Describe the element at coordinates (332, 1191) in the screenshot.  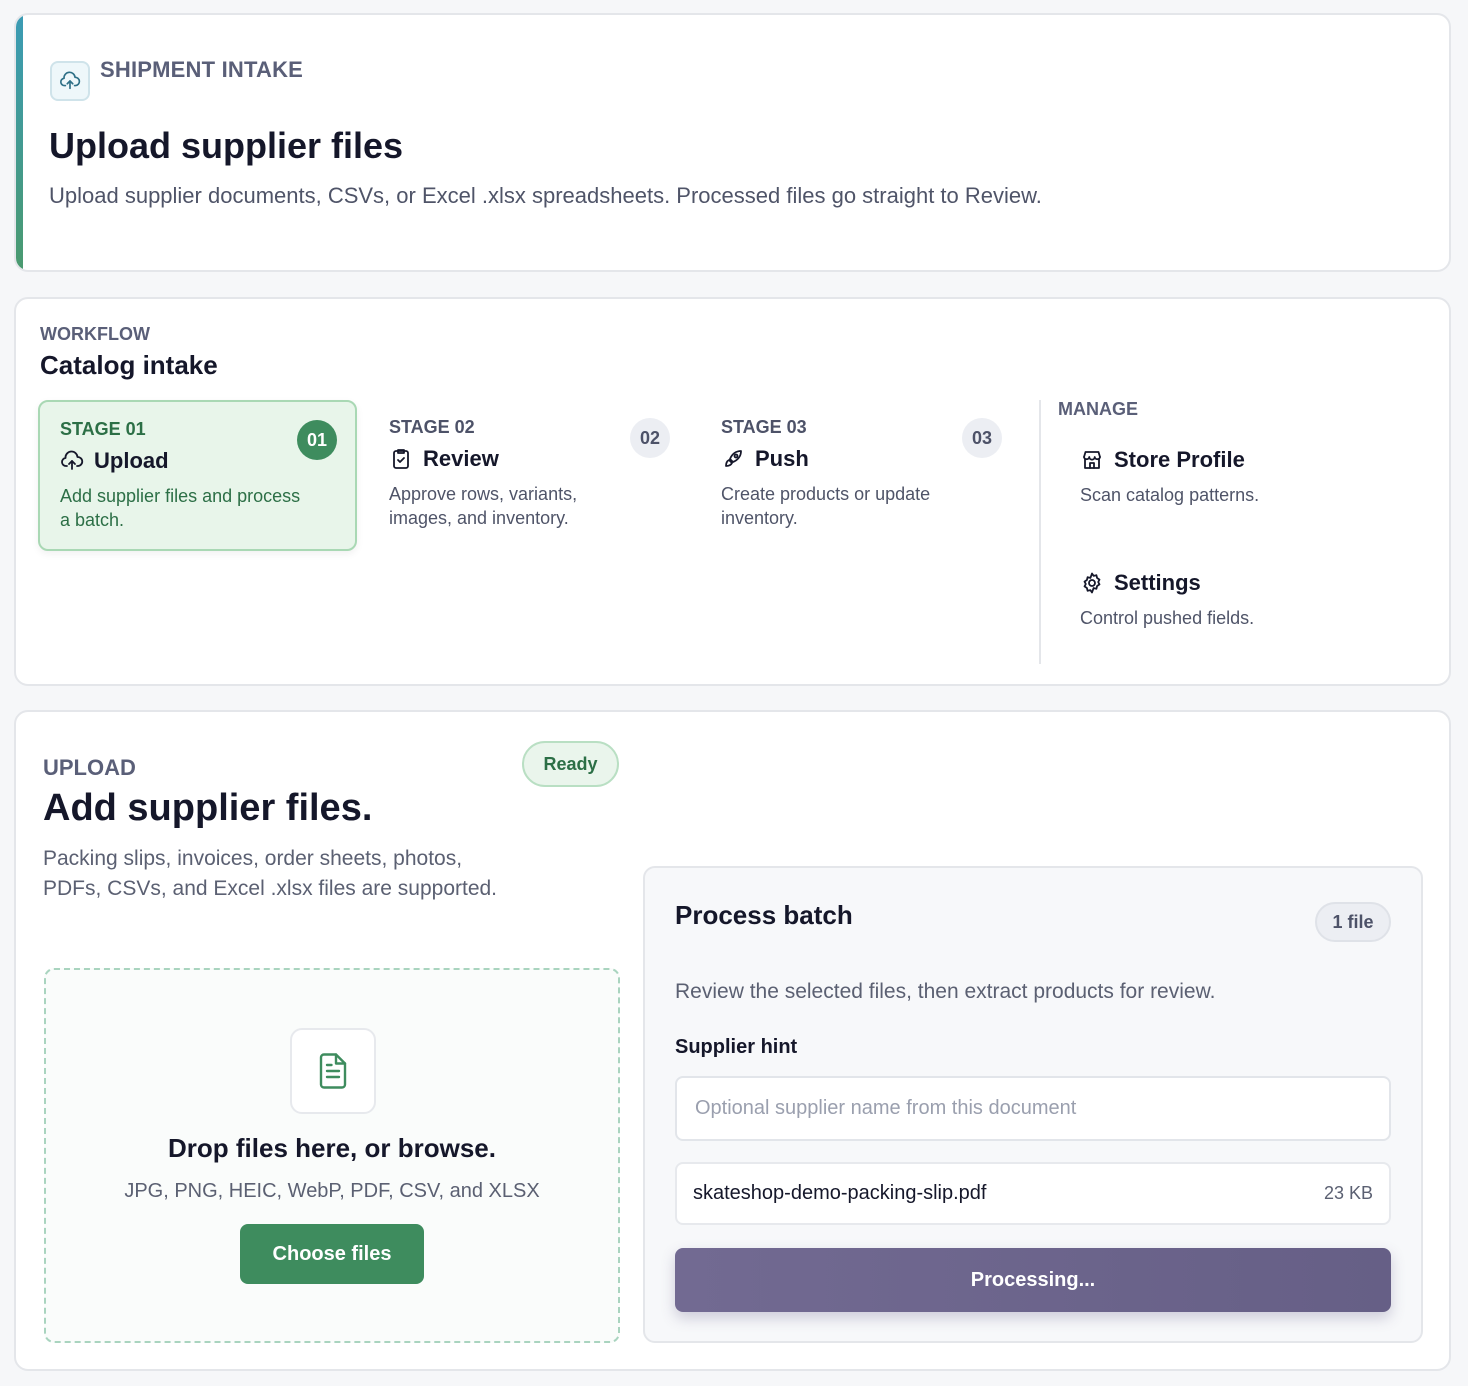
I see `dropzone-file-types: JPG, PNG, HEIC, WebP, PDF, CSV, and XLSX` at that location.